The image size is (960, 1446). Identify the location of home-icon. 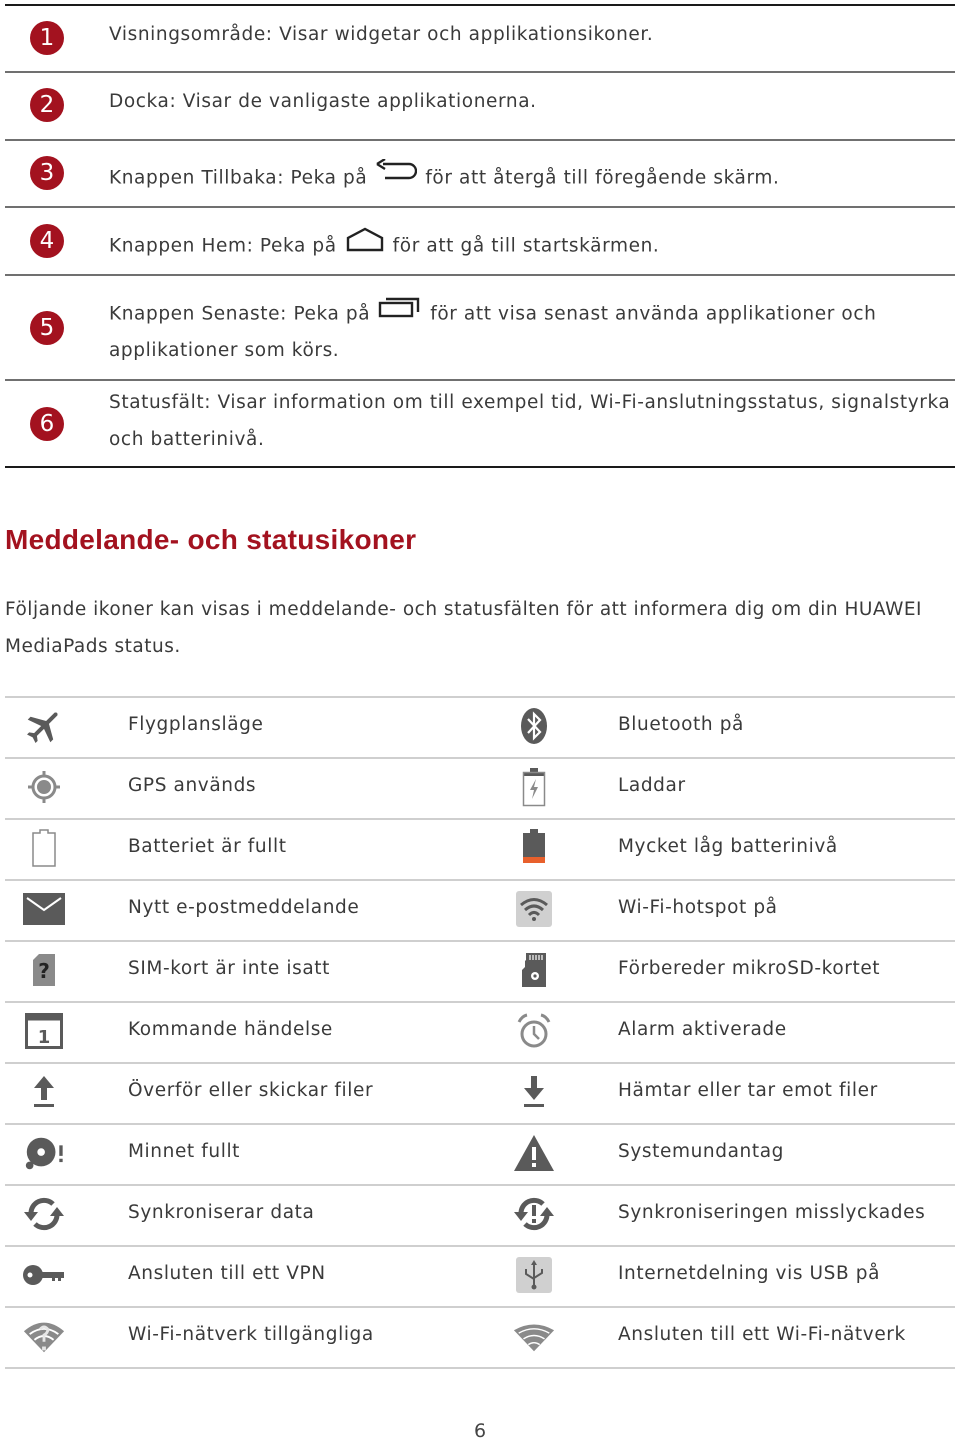
(365, 246).